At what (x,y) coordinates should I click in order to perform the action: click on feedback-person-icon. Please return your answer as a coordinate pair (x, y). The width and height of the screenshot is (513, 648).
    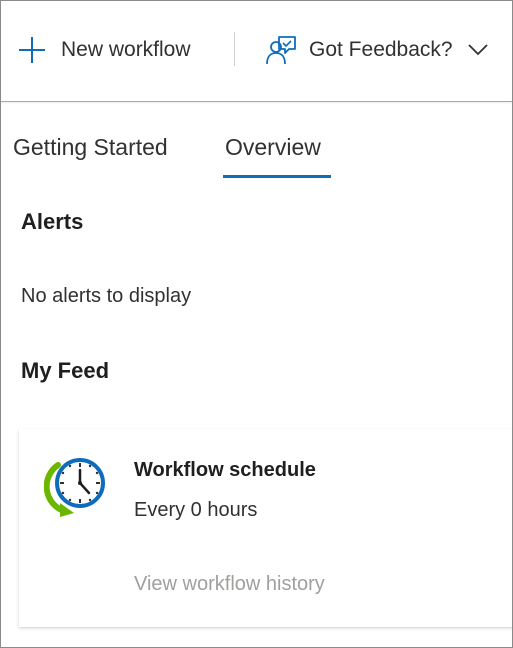
    Looking at the image, I should click on (281, 50).